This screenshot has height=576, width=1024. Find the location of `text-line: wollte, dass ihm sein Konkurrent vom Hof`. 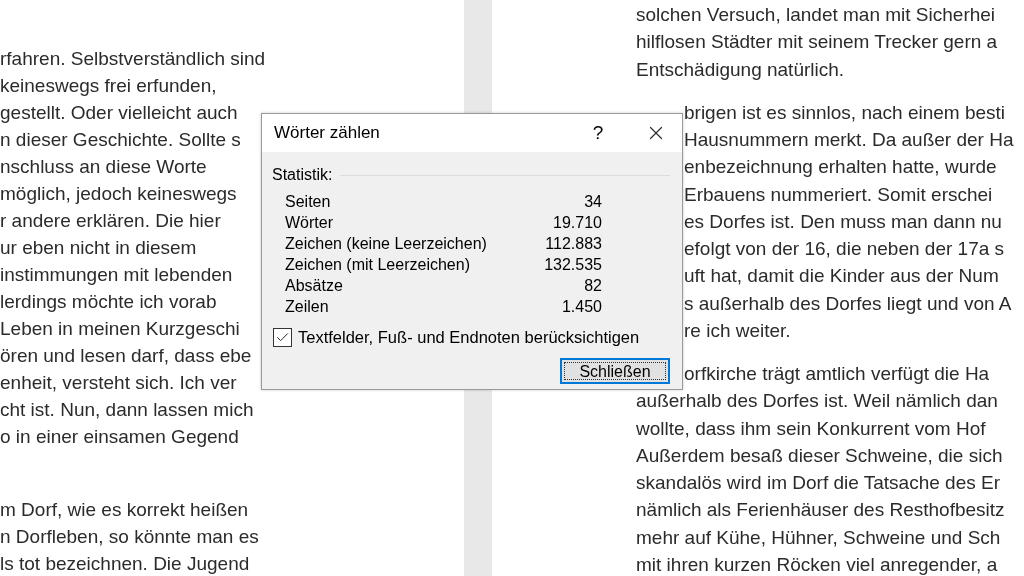

text-line: wollte, dass ihm sein Konkurrent vom Hof is located at coordinates (811, 428).